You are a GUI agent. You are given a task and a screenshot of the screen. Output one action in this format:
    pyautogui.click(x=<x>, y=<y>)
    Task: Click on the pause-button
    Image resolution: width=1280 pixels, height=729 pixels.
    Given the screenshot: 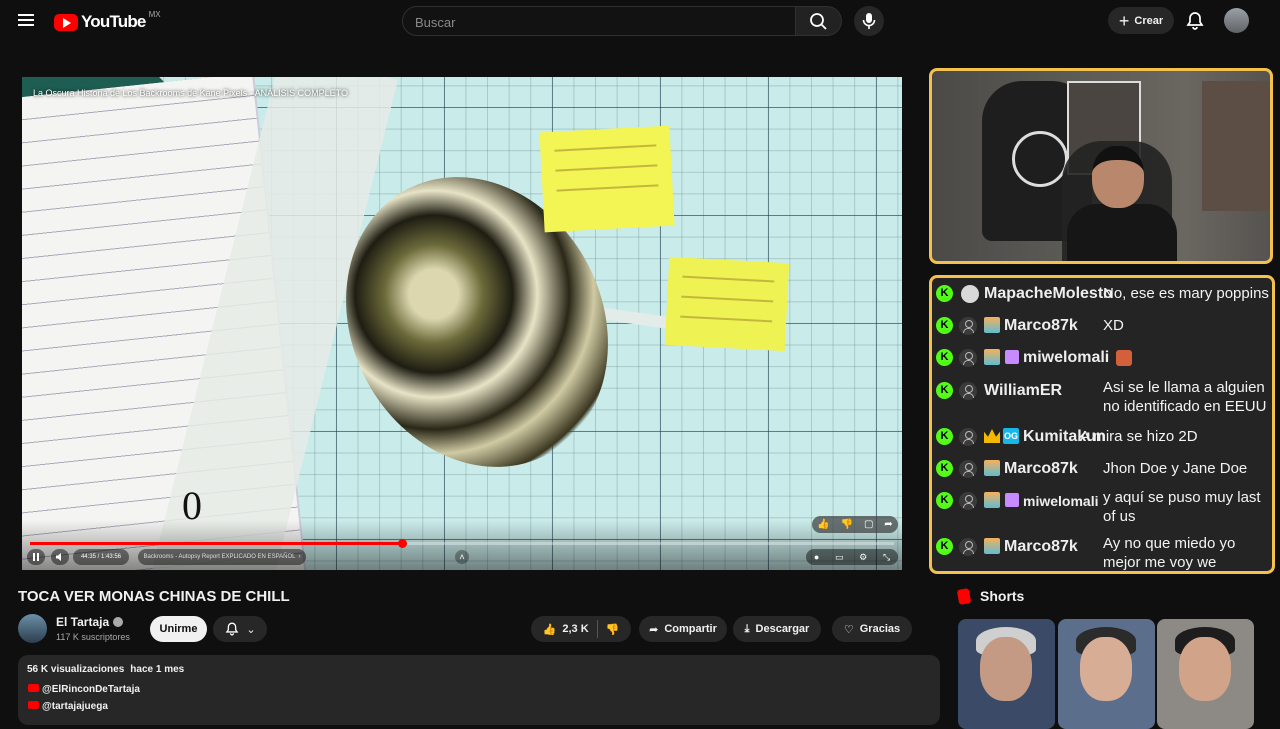 What is the action you would take?
    pyautogui.click(x=36, y=557)
    